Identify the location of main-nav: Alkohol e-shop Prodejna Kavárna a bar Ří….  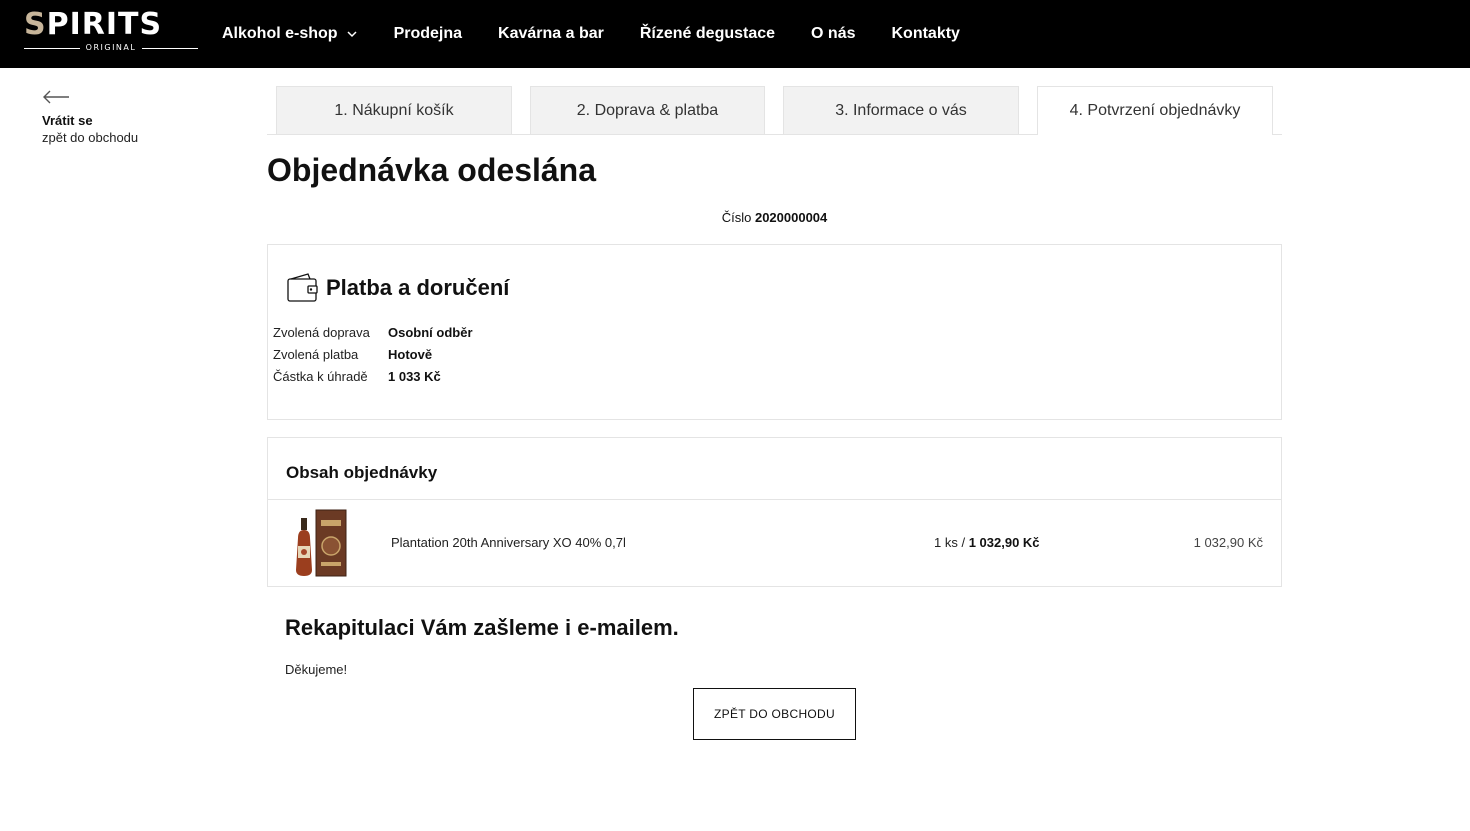
(609, 34).